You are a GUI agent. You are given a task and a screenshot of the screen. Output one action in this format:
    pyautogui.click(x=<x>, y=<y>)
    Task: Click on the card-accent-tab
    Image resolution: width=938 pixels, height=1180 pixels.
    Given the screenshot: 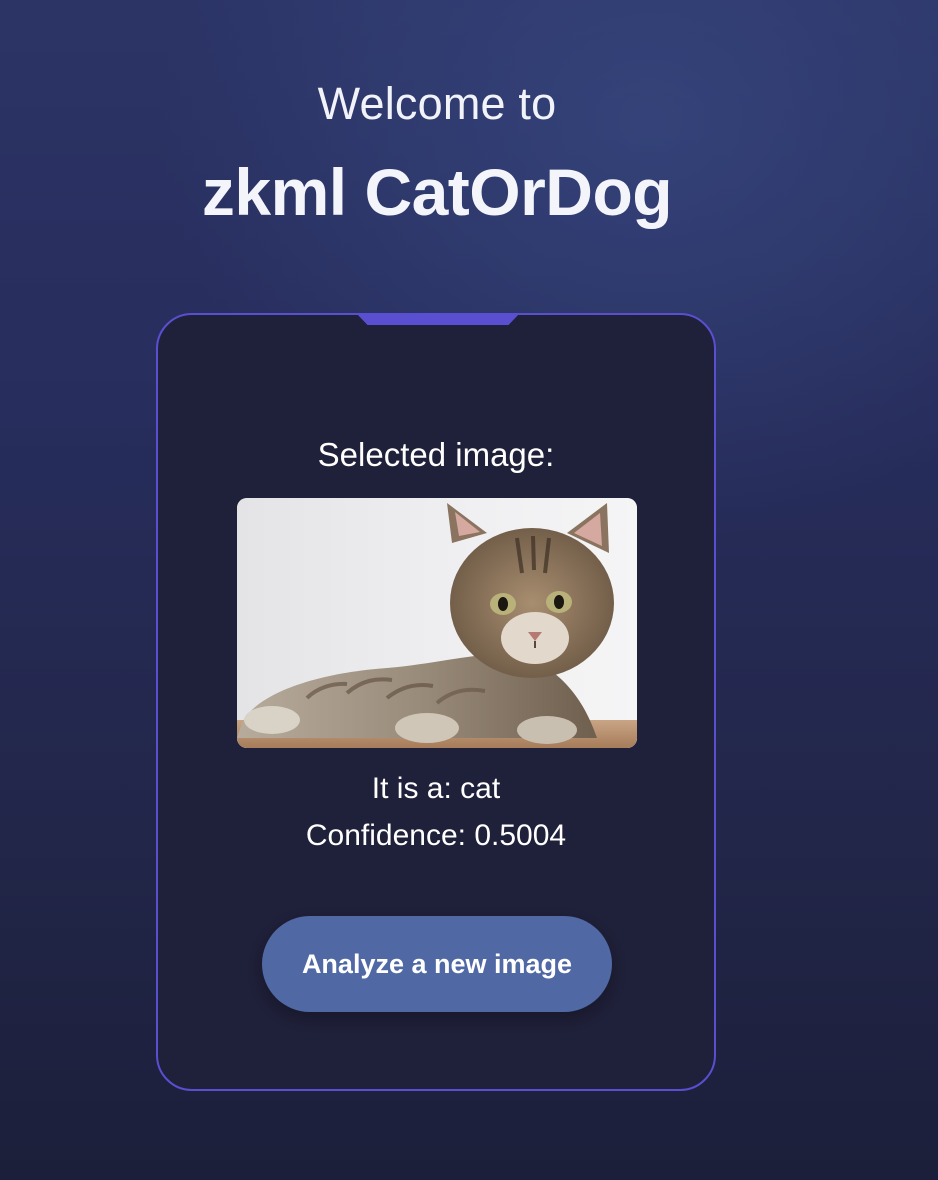 What is the action you would take?
    pyautogui.click(x=438, y=319)
    